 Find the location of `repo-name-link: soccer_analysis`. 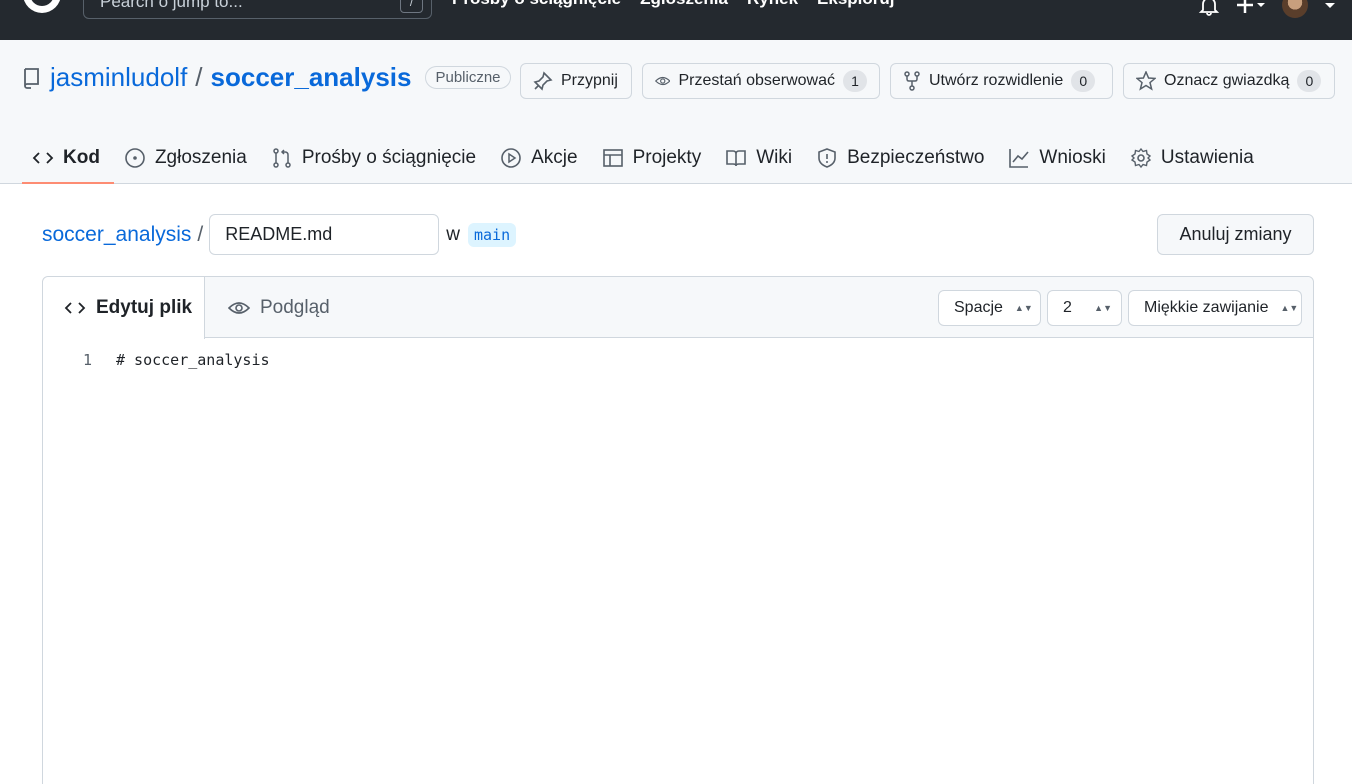

repo-name-link: soccer_analysis is located at coordinates (311, 77).